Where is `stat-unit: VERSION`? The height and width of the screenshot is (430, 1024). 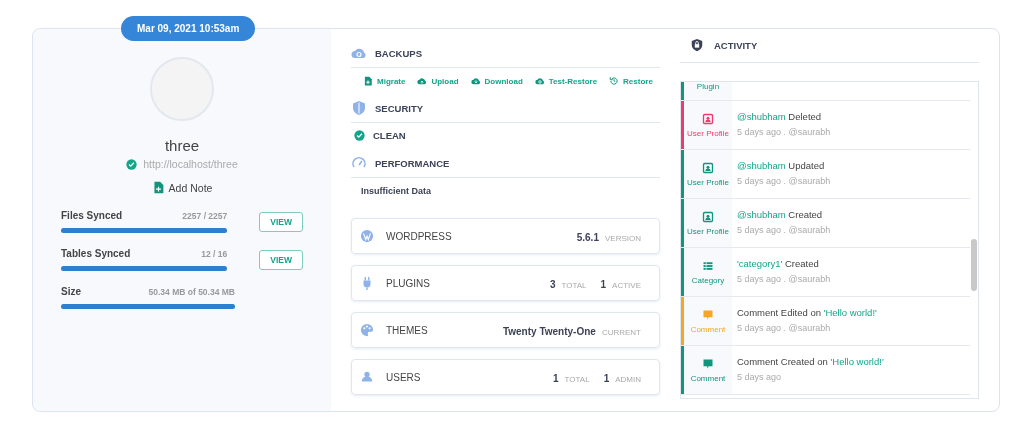 stat-unit: VERSION is located at coordinates (622, 238).